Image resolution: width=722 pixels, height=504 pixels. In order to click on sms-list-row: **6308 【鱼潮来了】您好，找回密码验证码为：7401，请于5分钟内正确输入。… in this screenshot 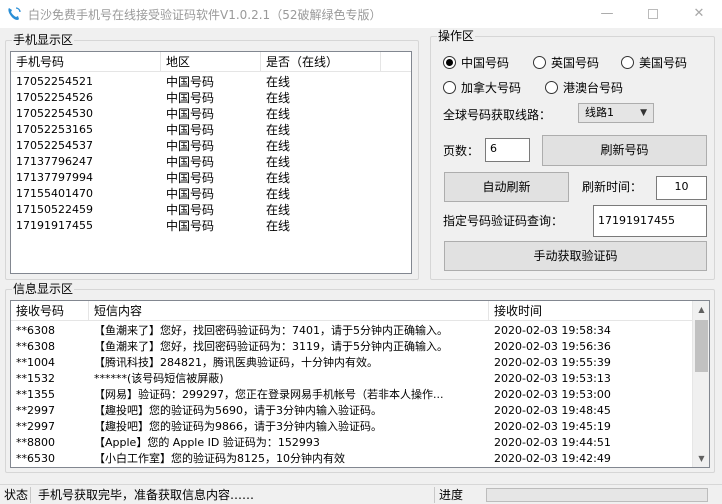, I will do `click(352, 331)`.